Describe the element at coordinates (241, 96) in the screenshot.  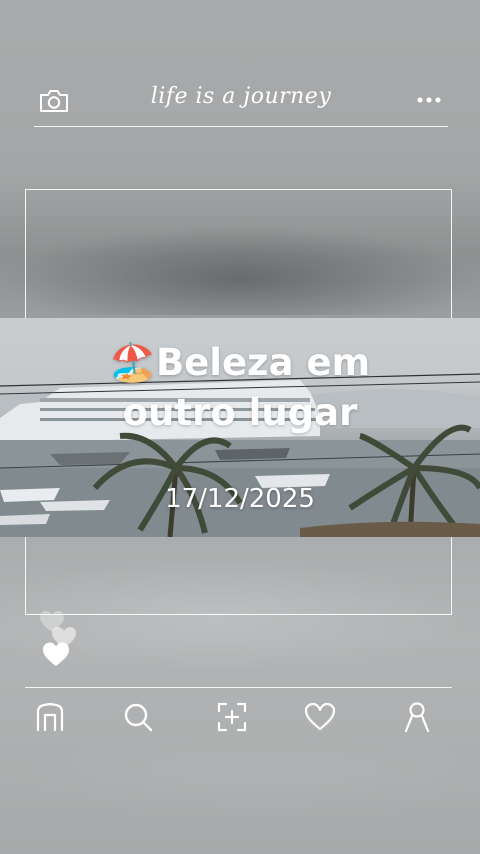
I see `header-title: life is a journey` at that location.